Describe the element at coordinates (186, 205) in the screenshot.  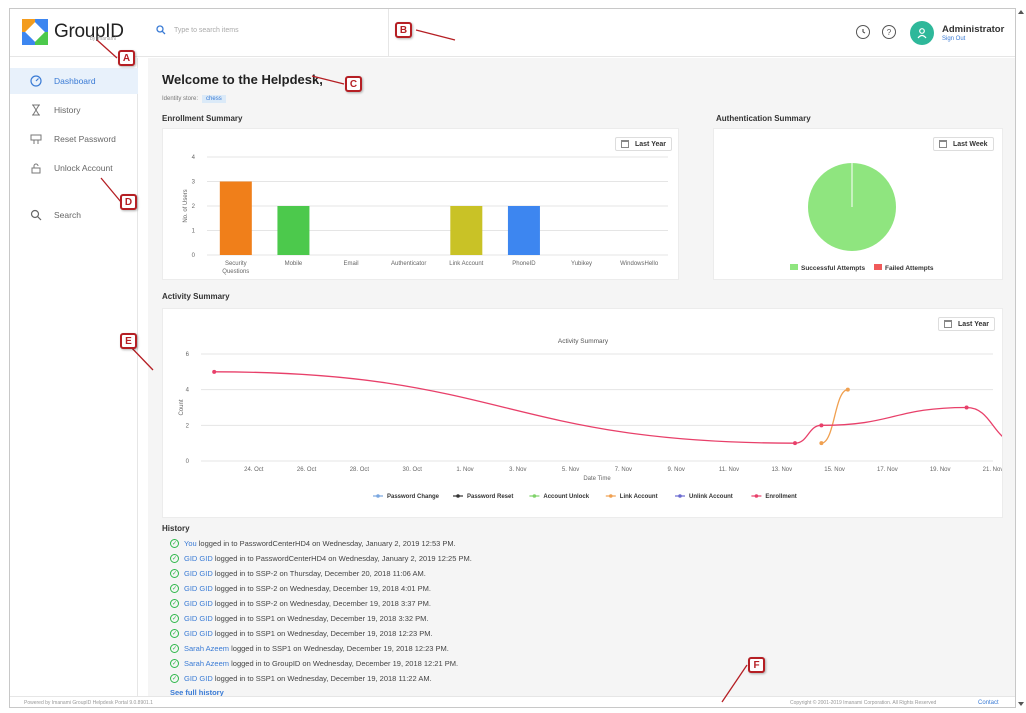
I see `y-axis-label: No. of Users` at that location.